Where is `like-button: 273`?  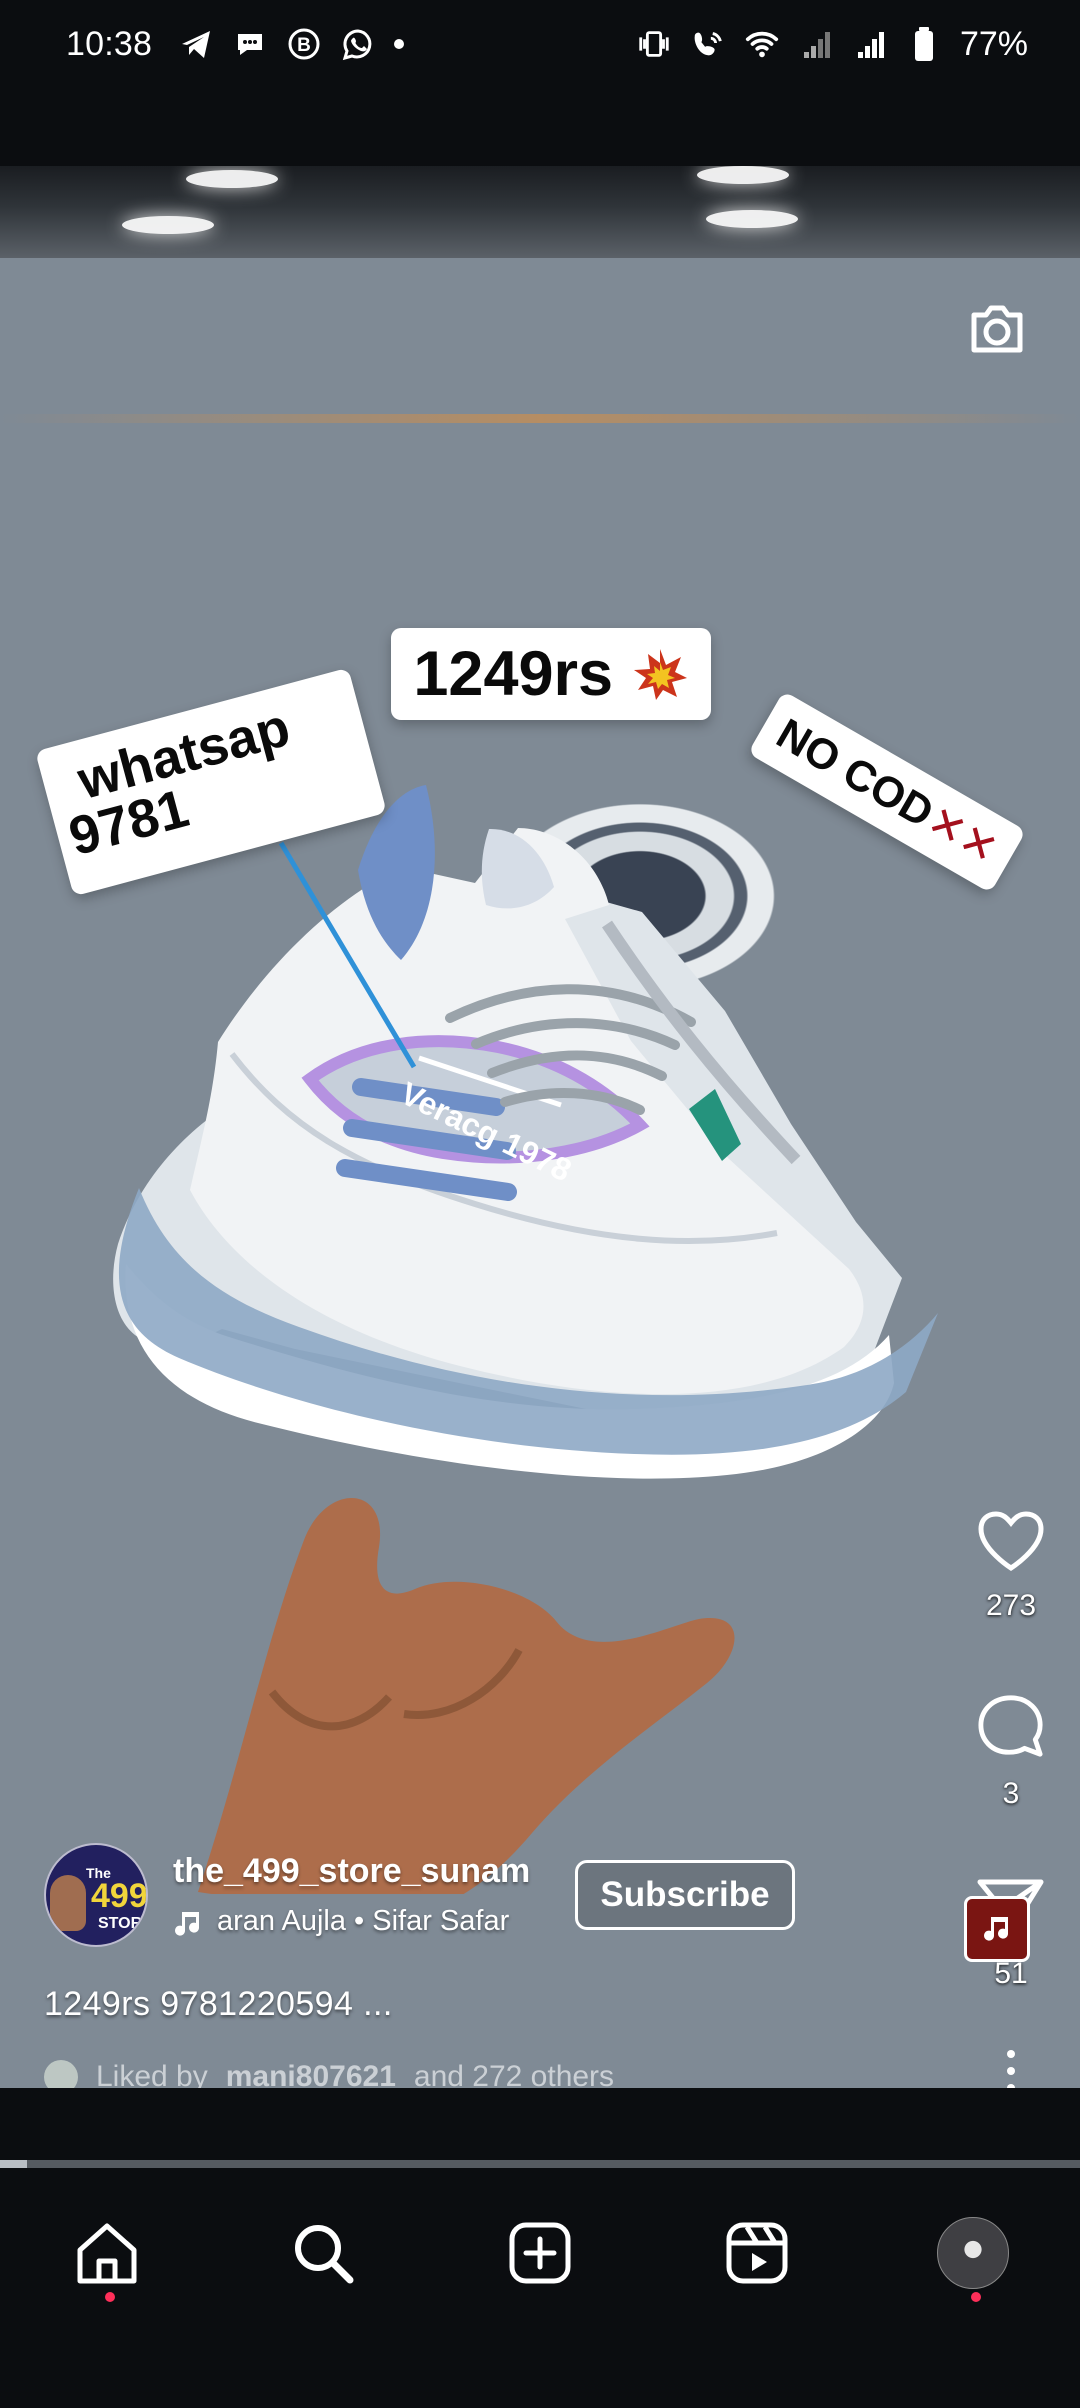 like-button: 273 is located at coordinates (1011, 1570).